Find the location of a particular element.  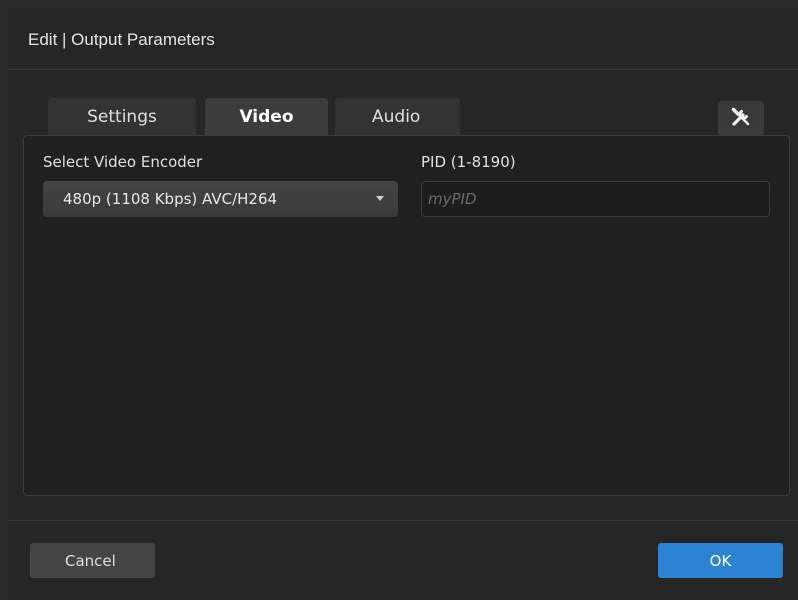

tools-button is located at coordinates (741, 118).